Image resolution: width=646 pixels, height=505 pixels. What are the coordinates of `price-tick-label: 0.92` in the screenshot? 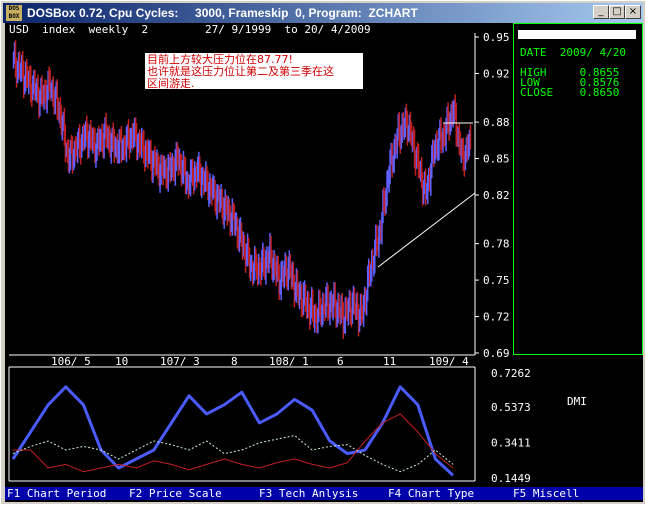 It's located at (496, 73).